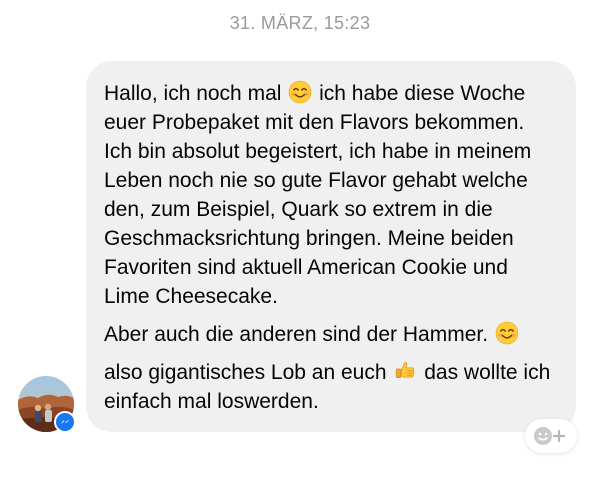 The image size is (600, 480). I want to click on message-text: also gigantisches Lob an euch, so click(248, 372).